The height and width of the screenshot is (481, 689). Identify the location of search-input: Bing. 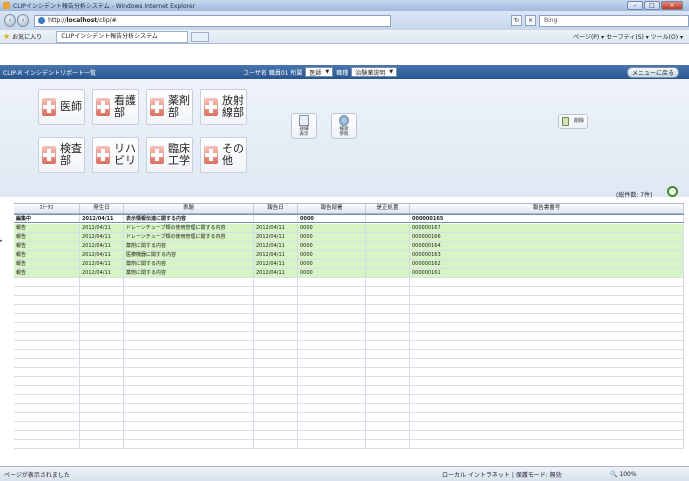
(613, 20).